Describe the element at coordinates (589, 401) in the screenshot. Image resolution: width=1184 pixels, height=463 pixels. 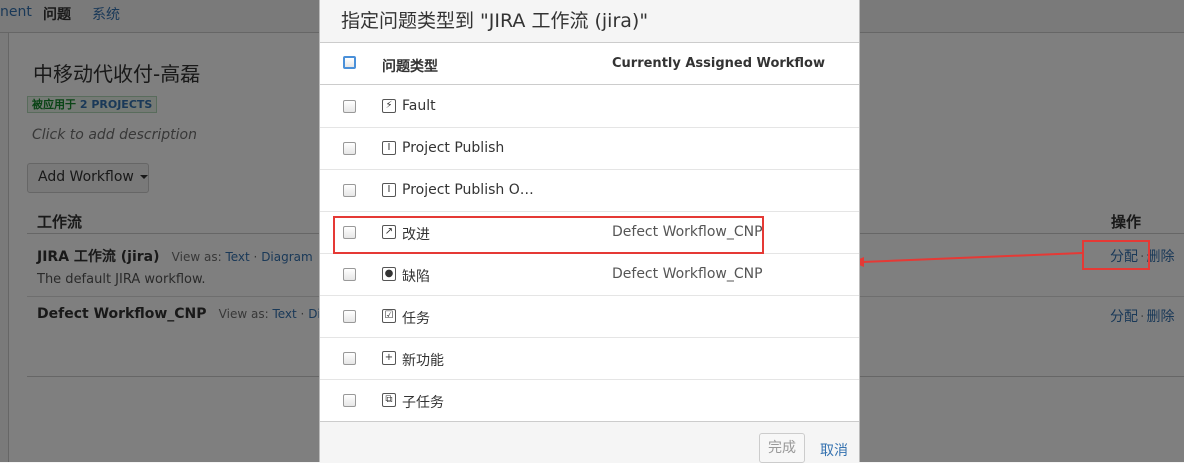
I see `issue-type-row: ⧉ 子任务` at that location.